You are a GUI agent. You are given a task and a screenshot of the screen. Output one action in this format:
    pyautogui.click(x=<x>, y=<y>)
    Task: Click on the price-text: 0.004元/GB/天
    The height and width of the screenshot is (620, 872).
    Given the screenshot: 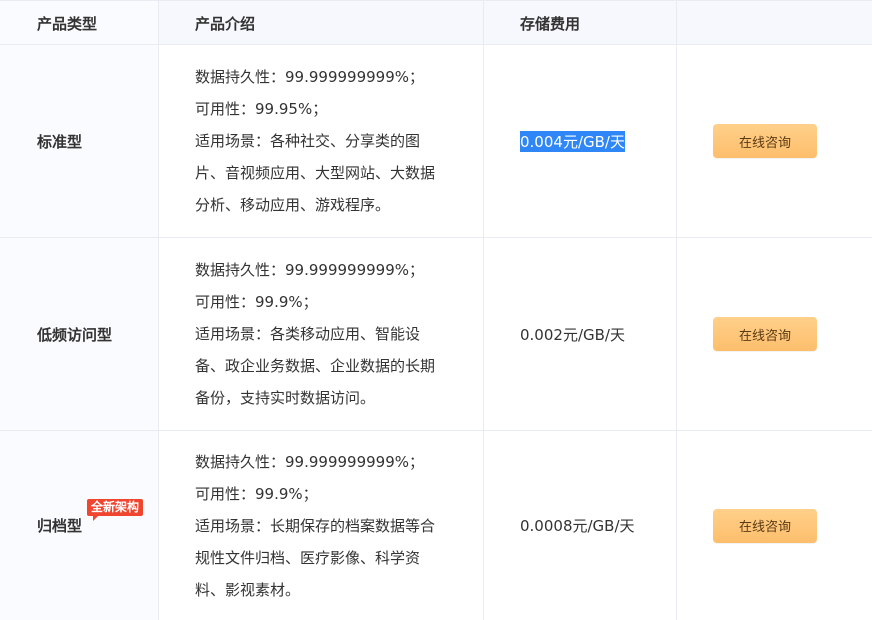 What is the action you would take?
    pyautogui.click(x=572, y=141)
    